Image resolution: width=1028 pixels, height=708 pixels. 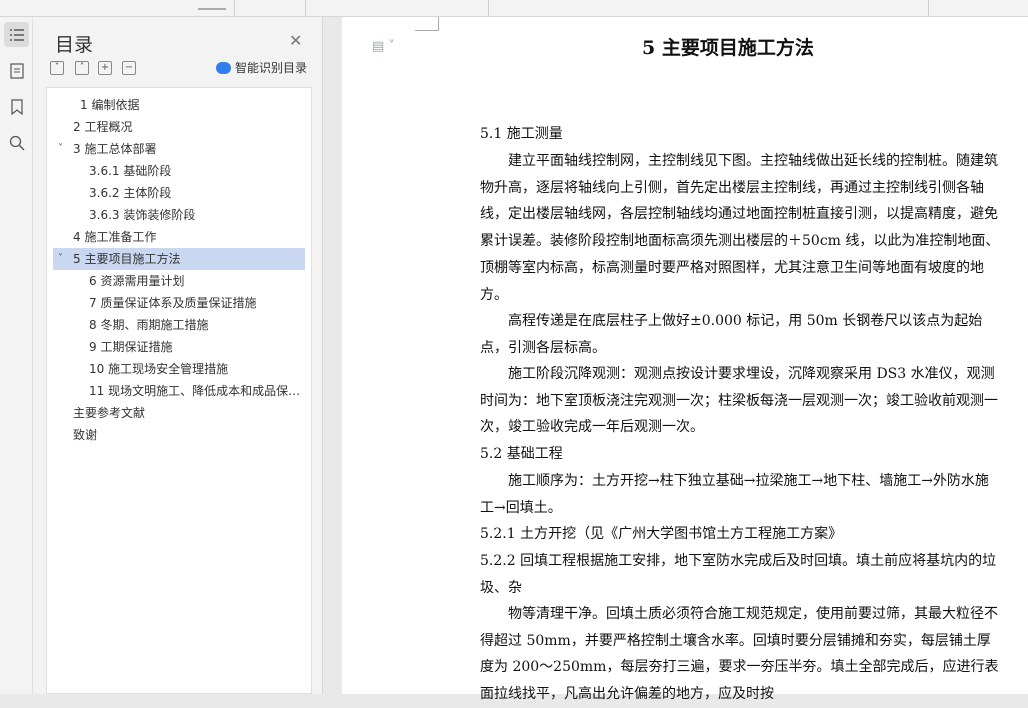 I want to click on toc-toggle-button, so click(x=16, y=34).